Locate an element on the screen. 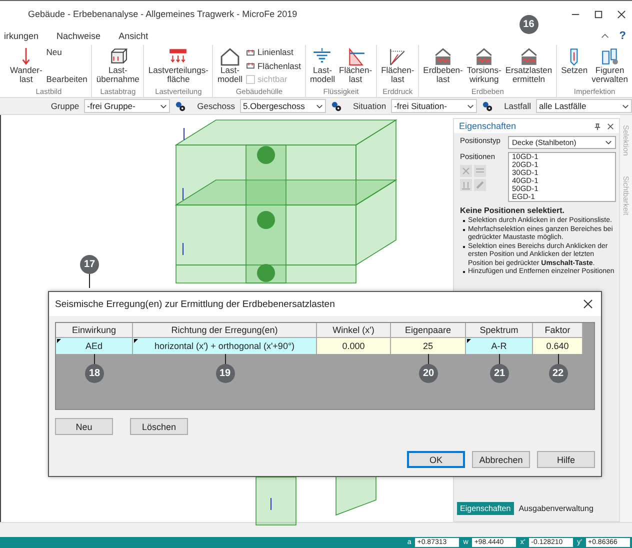 The width and height of the screenshot is (632, 548). column-header: Spektrum is located at coordinates (499, 330).